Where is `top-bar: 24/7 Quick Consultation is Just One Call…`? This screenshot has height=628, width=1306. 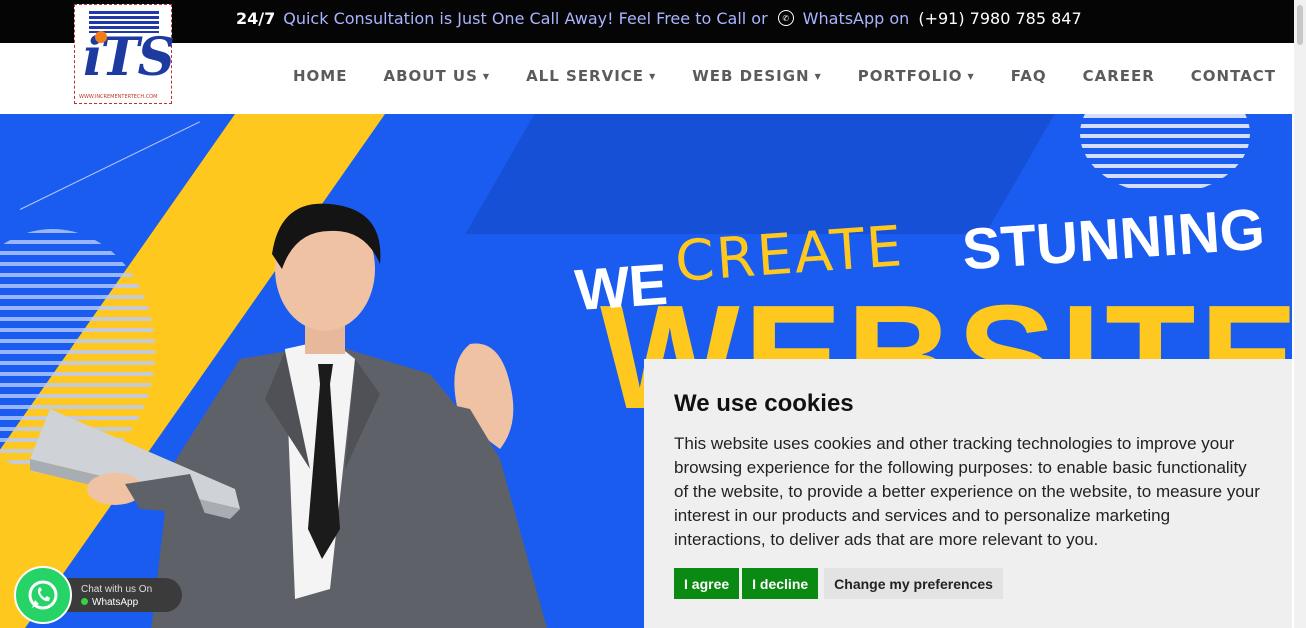 top-bar: 24/7 Quick Consultation is Just One Call… is located at coordinates (647, 21).